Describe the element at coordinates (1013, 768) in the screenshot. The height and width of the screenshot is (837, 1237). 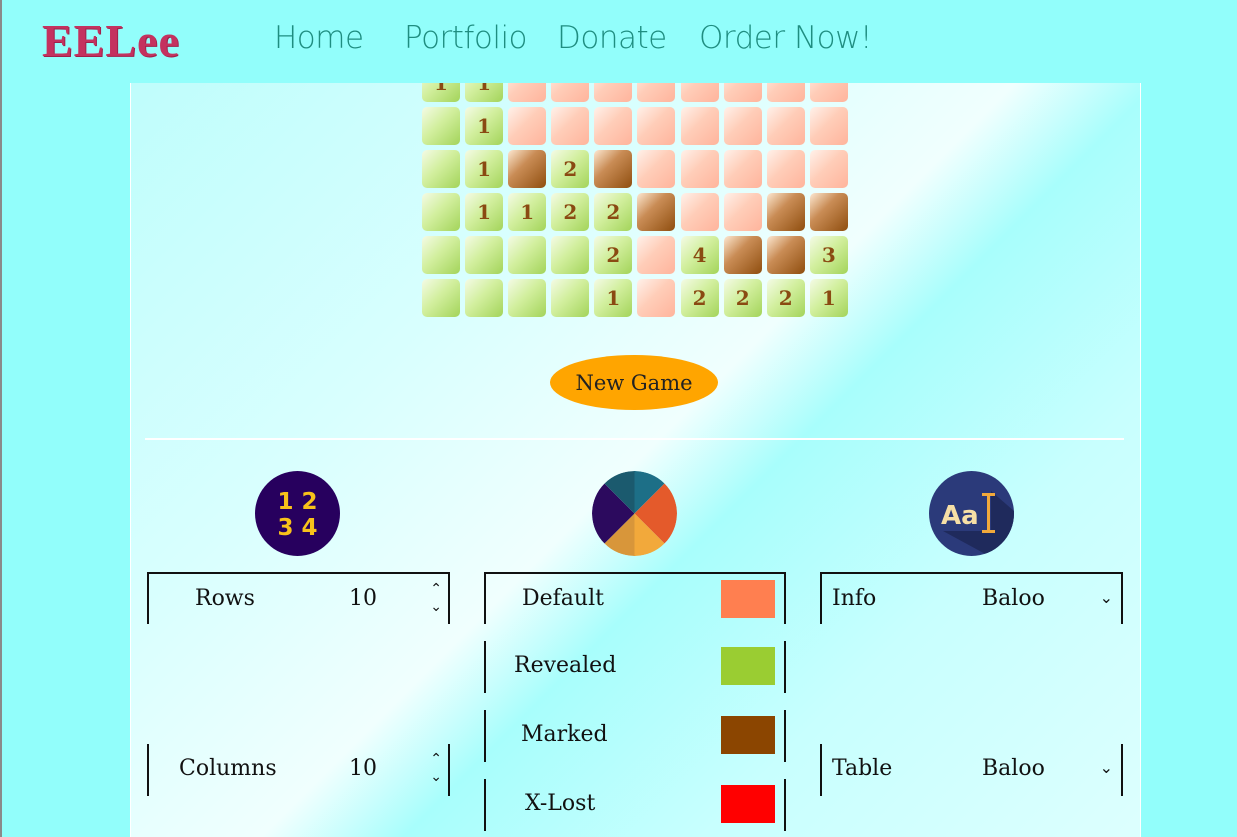
I see `table-font-value: Baloo` at that location.